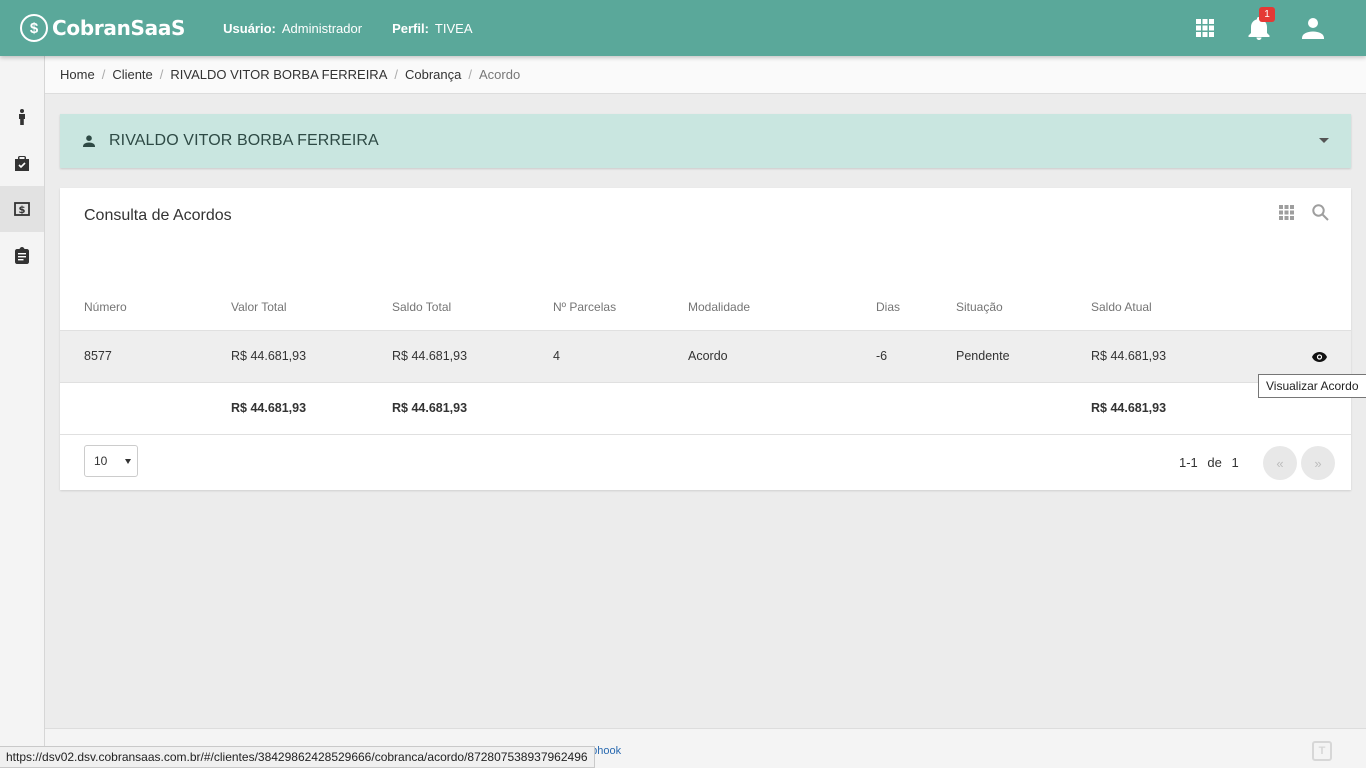 Image resolution: width=1366 pixels, height=768 pixels. I want to click on previous-page-button: «, so click(1280, 463).